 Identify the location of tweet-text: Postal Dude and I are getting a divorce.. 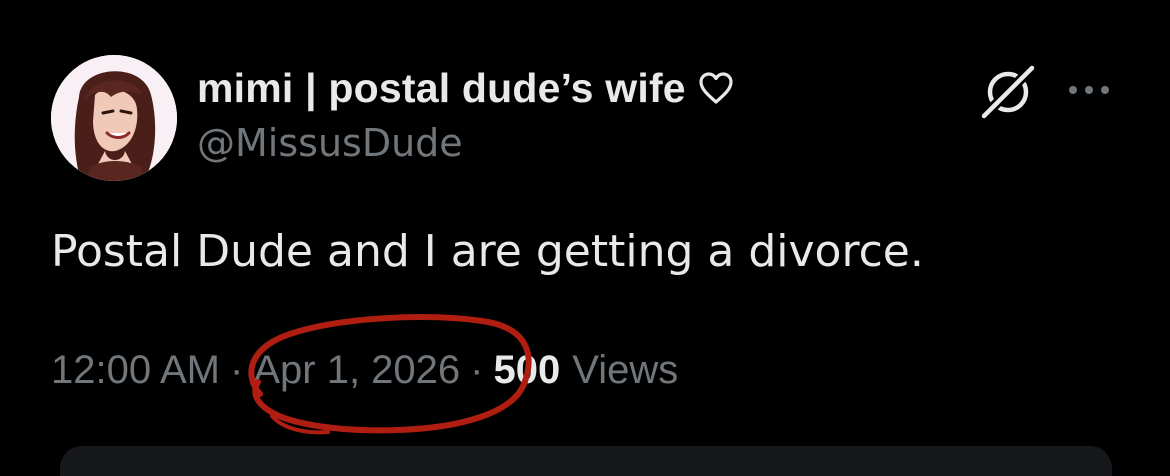
(487, 251).